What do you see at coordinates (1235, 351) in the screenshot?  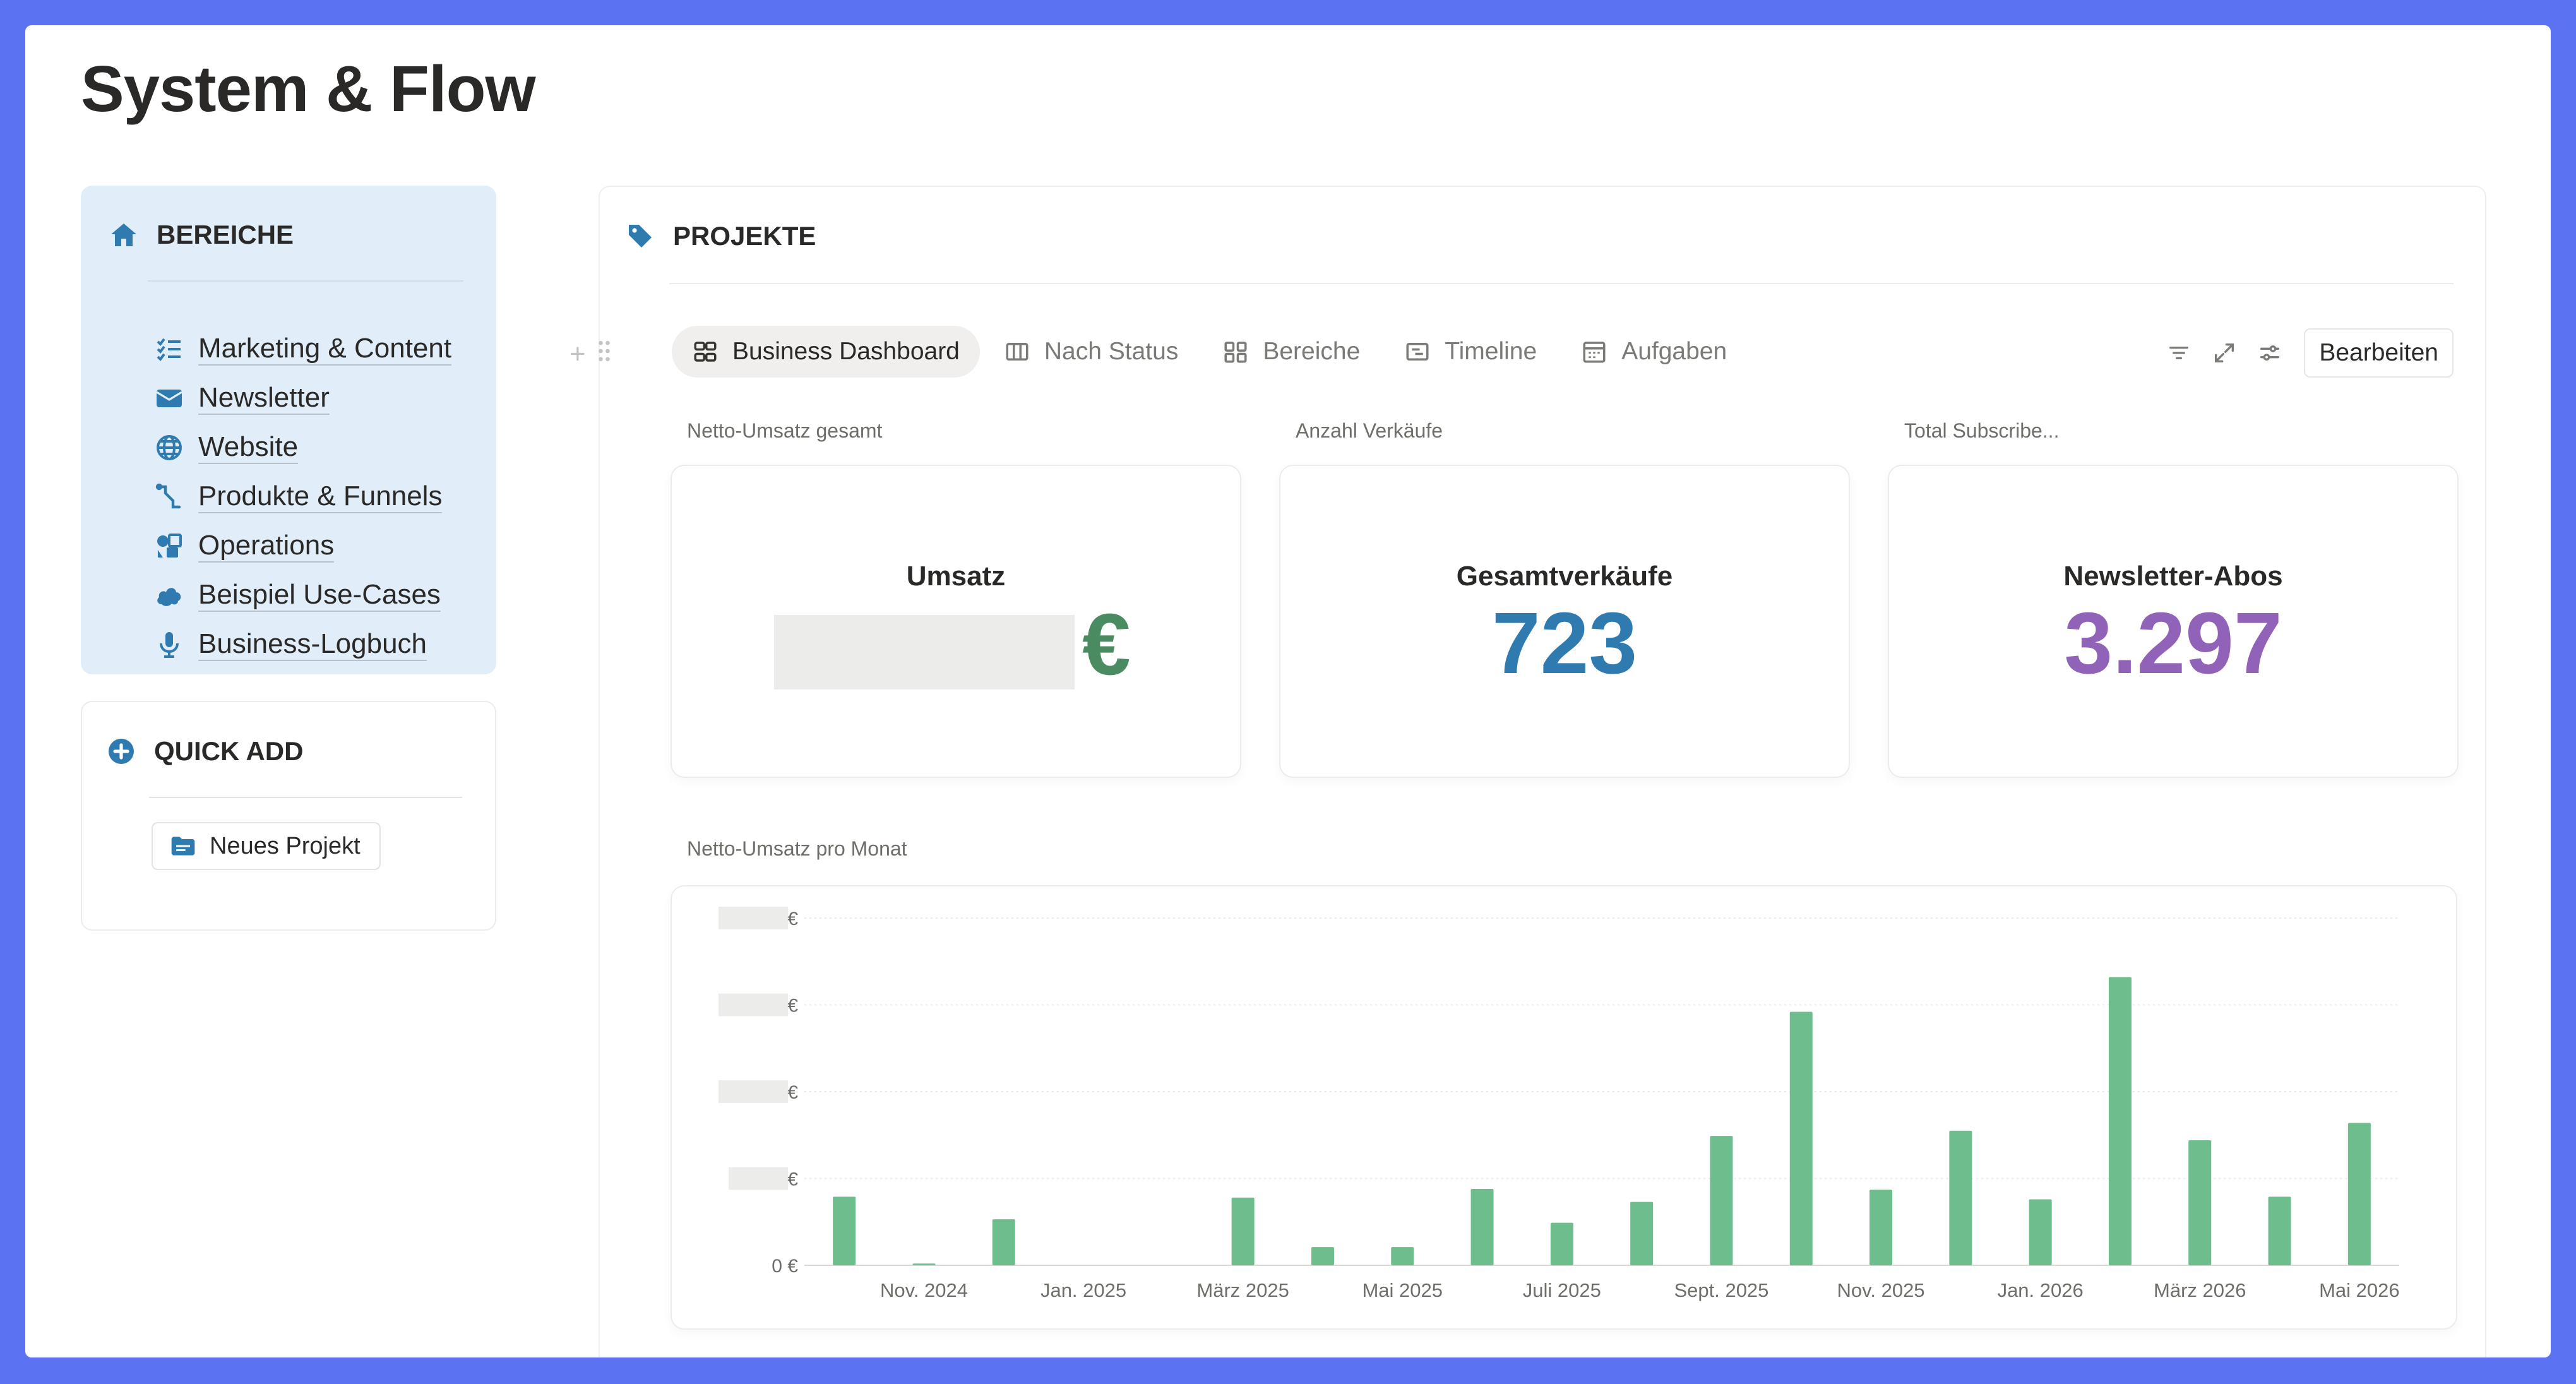 I see `gallery-icon` at bounding box center [1235, 351].